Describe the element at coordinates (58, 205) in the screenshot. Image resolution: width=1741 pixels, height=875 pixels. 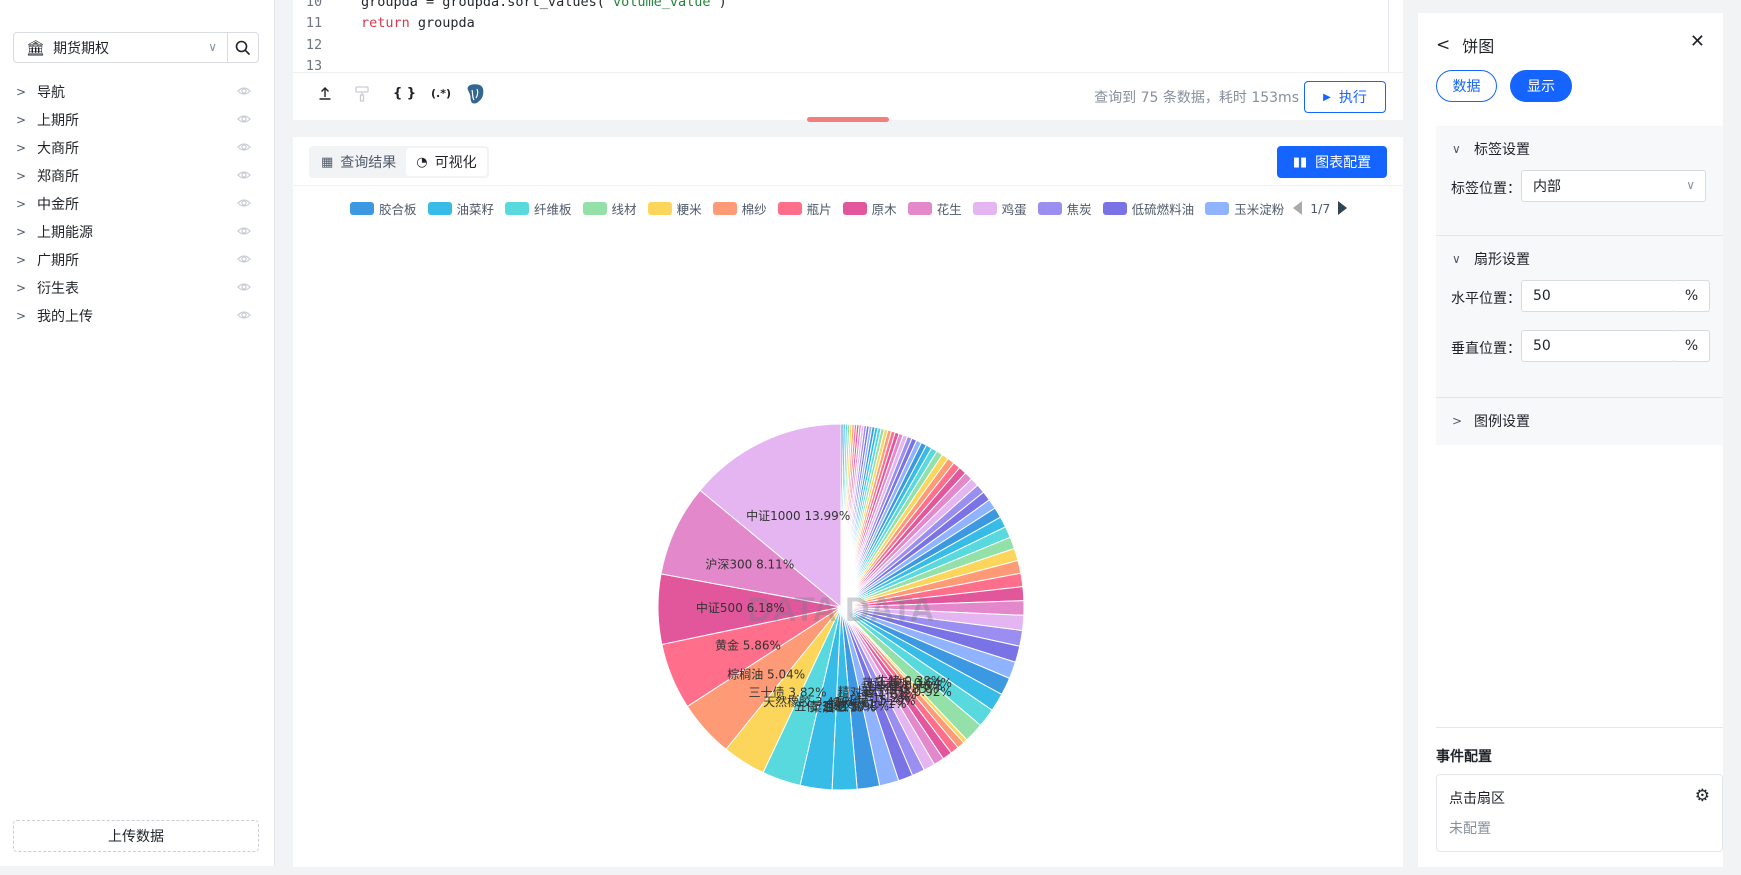
I see `tree-item-label: 中金所` at that location.